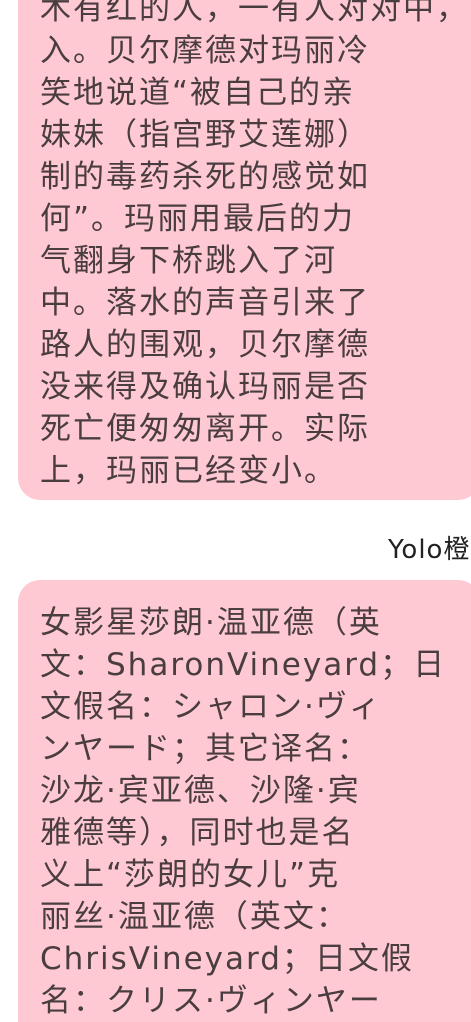 The width and height of the screenshot is (471, 1022). Describe the element at coordinates (197, 833) in the screenshot. I see `message-line: 雅德等），同时也是名` at that location.